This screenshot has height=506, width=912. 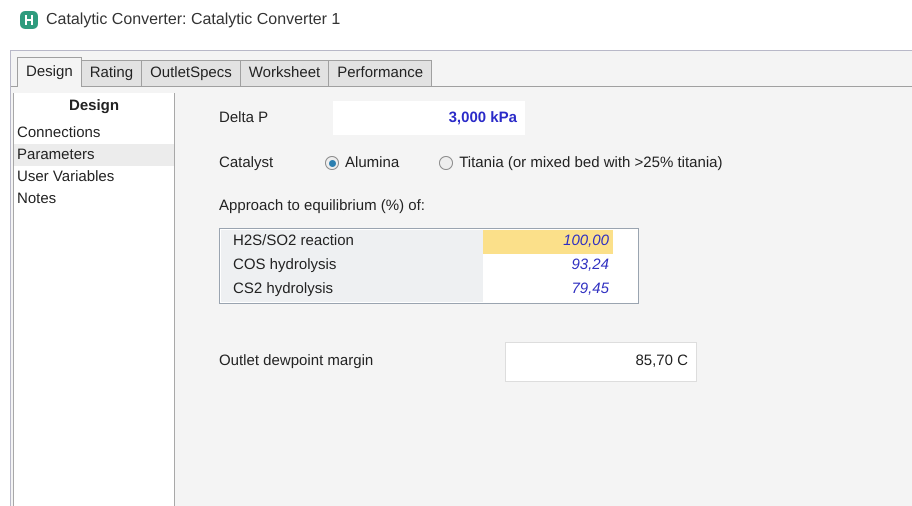 I want to click on catalyst-radio: Titania (or mixed bed with >25% titania), so click(x=581, y=163).